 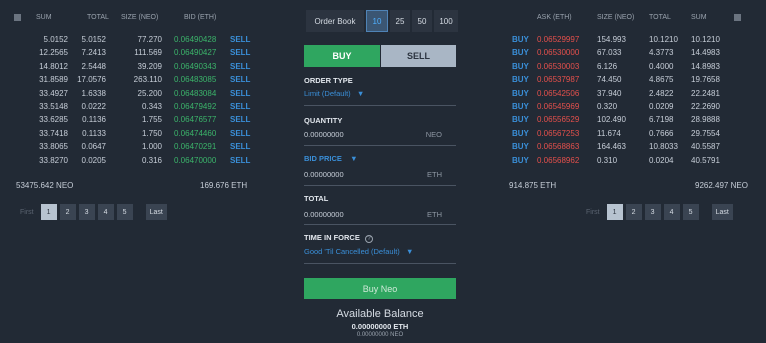 I want to click on ask-header-sum: SUM, so click(x=699, y=17).